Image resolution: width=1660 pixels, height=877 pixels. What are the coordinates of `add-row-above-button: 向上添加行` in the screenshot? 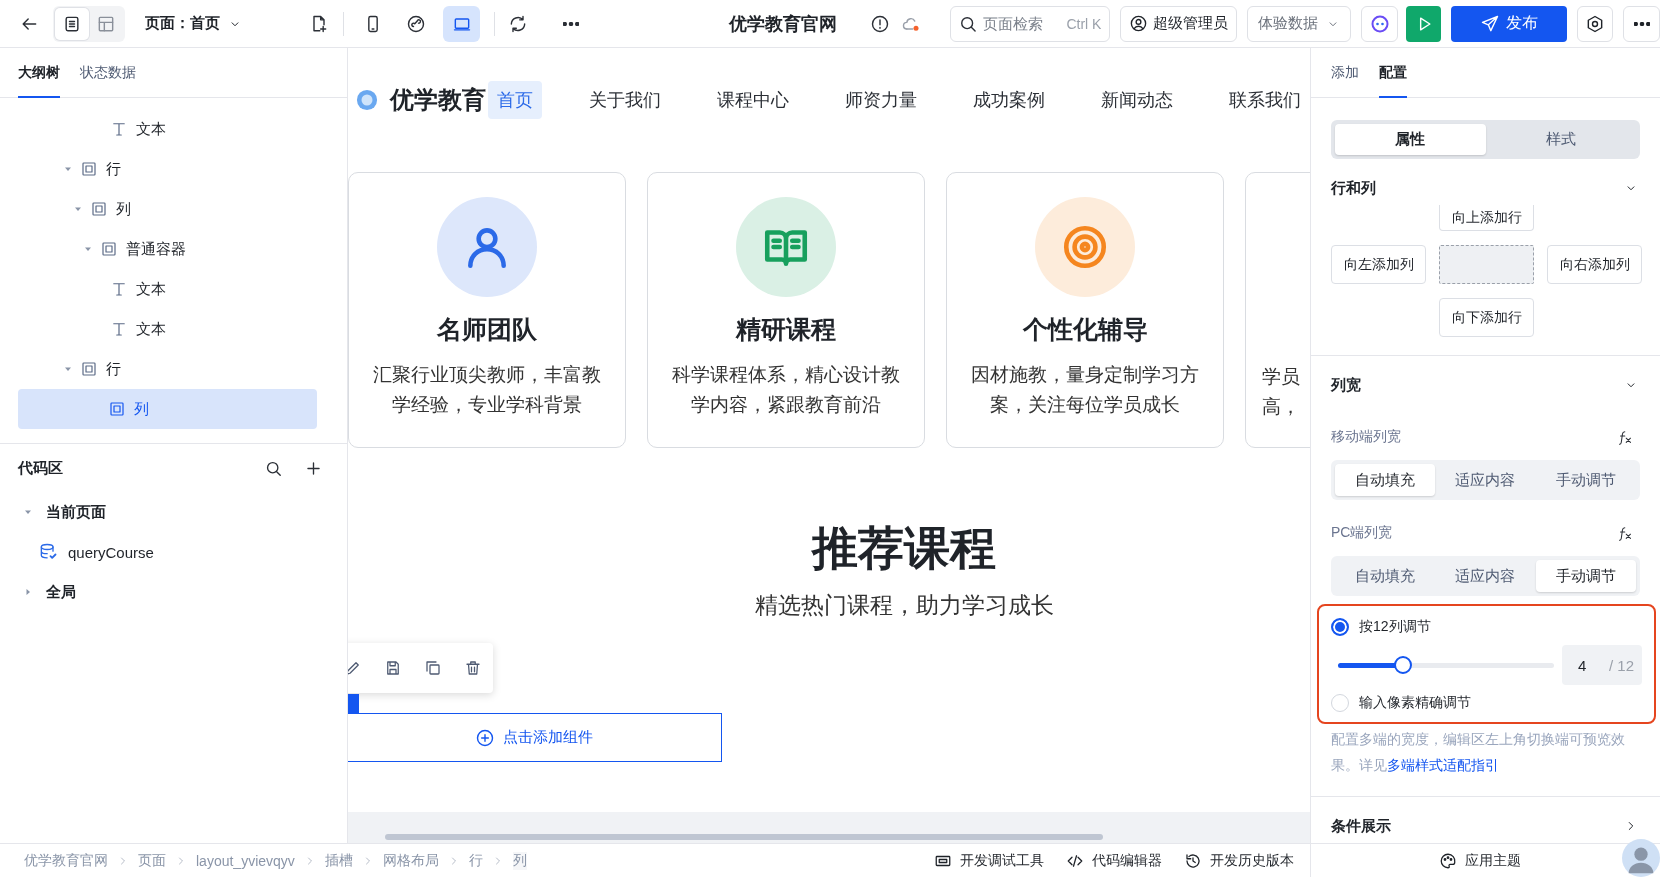 It's located at (1486, 218).